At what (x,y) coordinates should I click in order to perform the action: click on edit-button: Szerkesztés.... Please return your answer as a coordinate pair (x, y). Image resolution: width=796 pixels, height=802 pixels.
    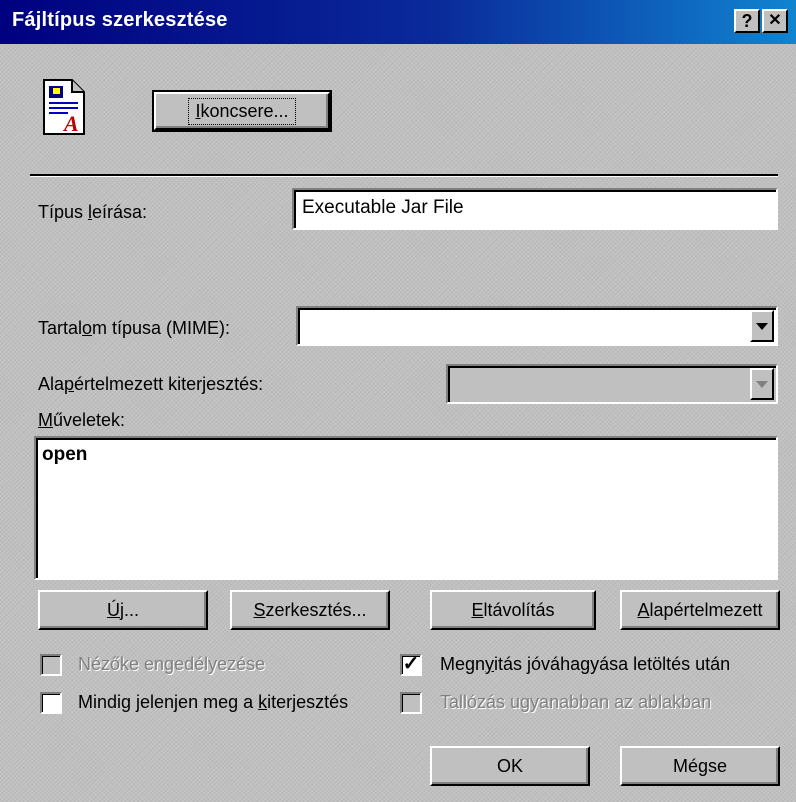
    Looking at the image, I should click on (310, 610).